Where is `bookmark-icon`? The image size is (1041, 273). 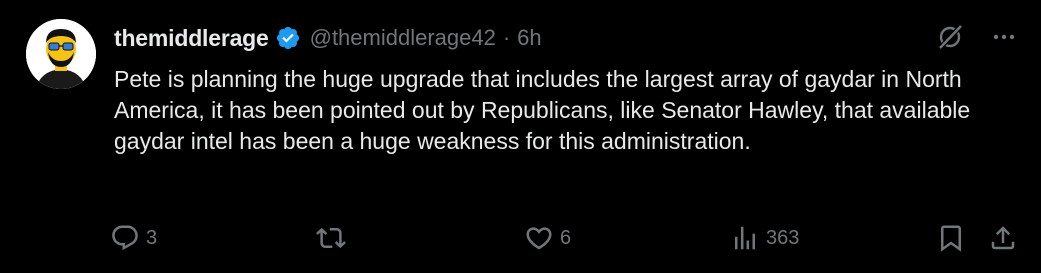
bookmark-icon is located at coordinates (951, 238).